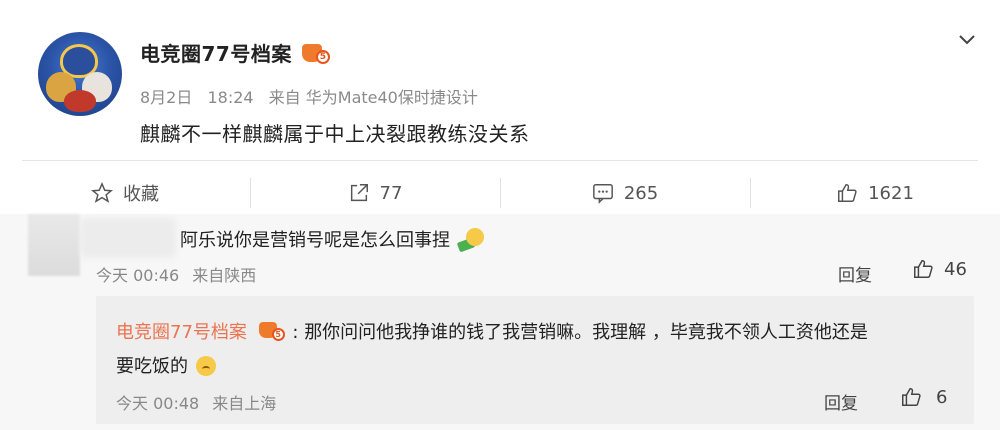 Image resolution: width=1000 pixels, height=430 pixels. Describe the element at coordinates (942, 397) in the screenshot. I see `reply-like-count: 6` at that location.